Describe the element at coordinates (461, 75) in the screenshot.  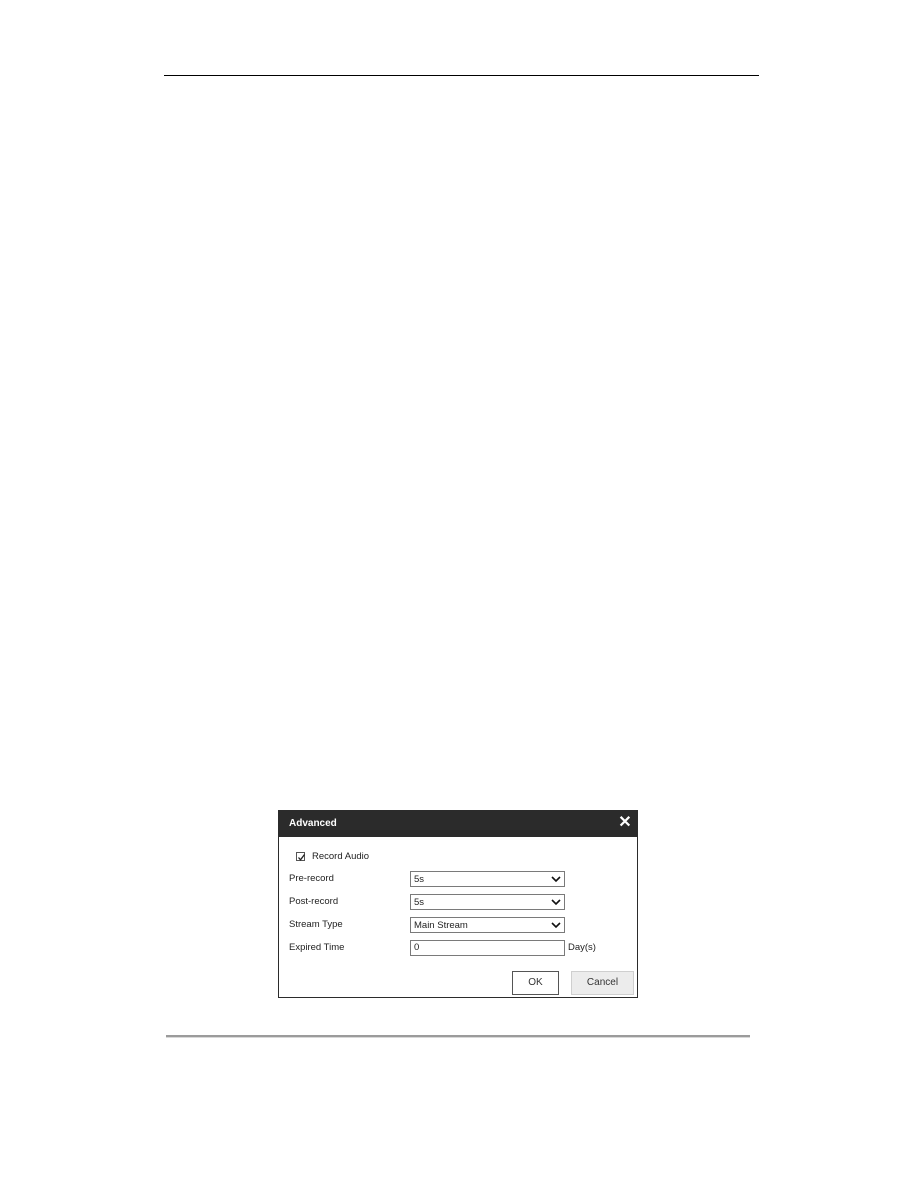
I see `header-rule` at that location.